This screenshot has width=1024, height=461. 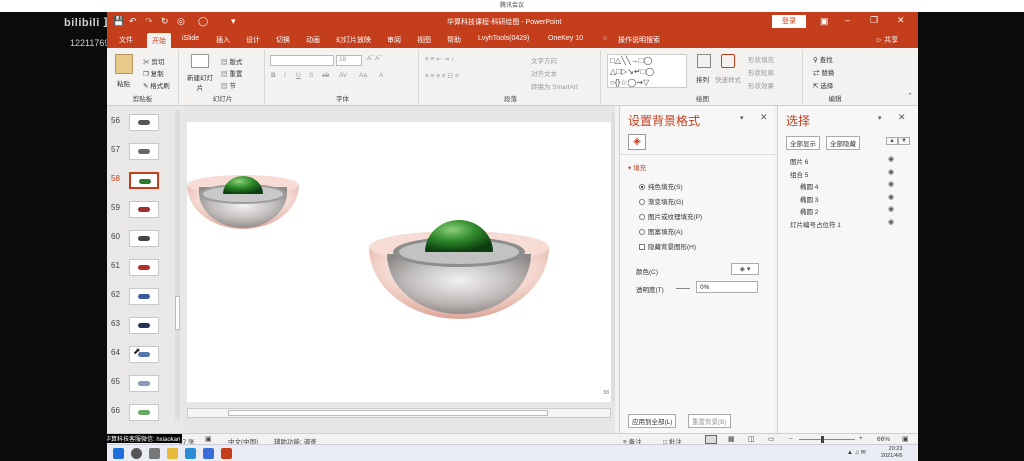 I want to click on new-slide-button: 新建幻灯片, so click(x=200, y=82).